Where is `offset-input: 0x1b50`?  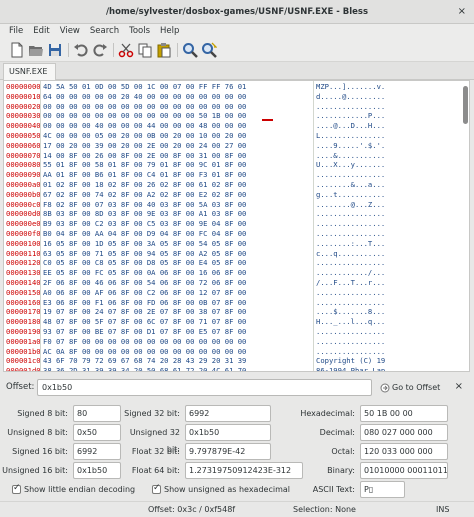
offset-input: 0x1b50 is located at coordinates (204, 387).